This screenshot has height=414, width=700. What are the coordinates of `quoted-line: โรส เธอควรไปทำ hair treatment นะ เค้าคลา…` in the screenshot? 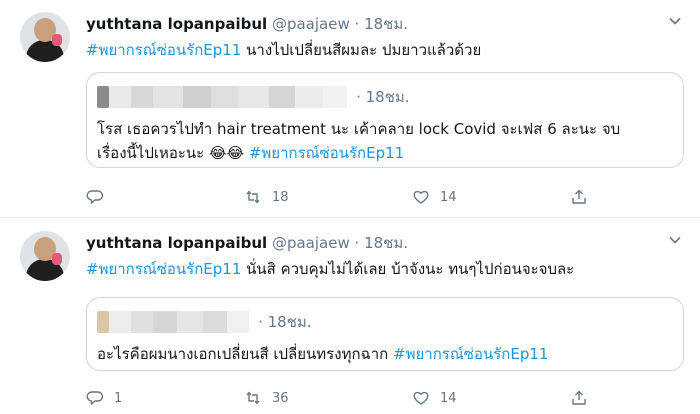 It's located at (359, 129).